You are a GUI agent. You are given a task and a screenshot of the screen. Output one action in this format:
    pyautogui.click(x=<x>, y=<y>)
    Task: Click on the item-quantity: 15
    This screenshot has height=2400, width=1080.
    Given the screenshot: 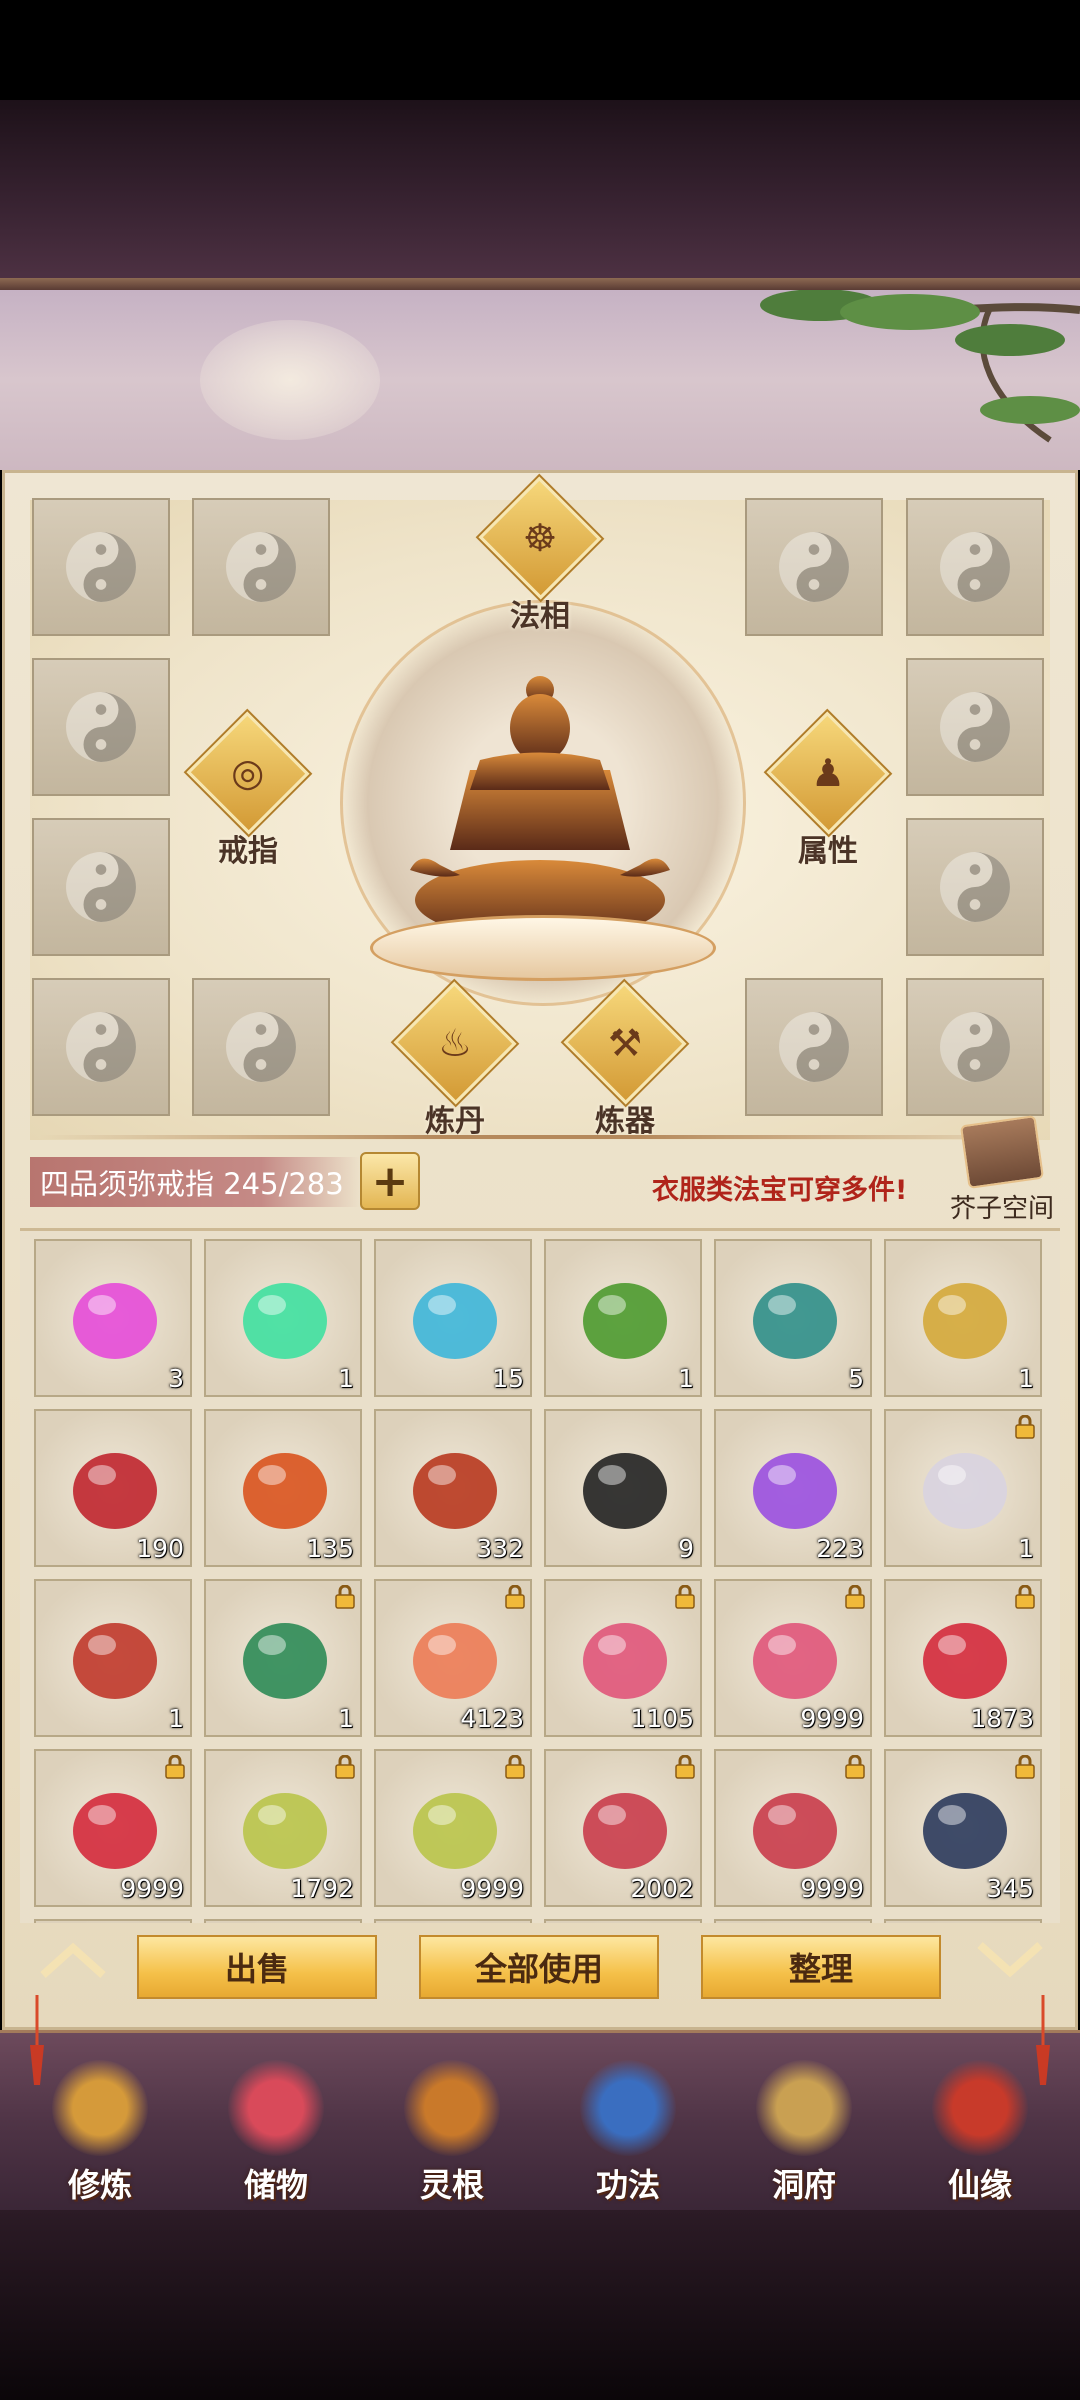 What is the action you would take?
    pyautogui.click(x=508, y=1378)
    